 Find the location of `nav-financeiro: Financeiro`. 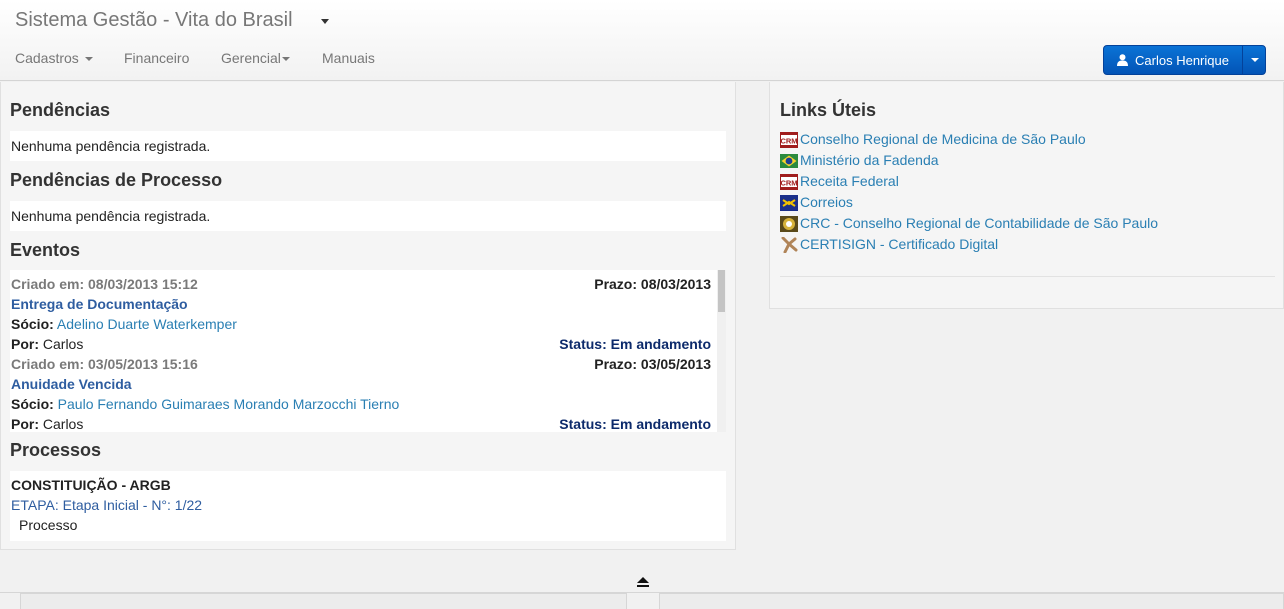

nav-financeiro: Financeiro is located at coordinates (156, 58).